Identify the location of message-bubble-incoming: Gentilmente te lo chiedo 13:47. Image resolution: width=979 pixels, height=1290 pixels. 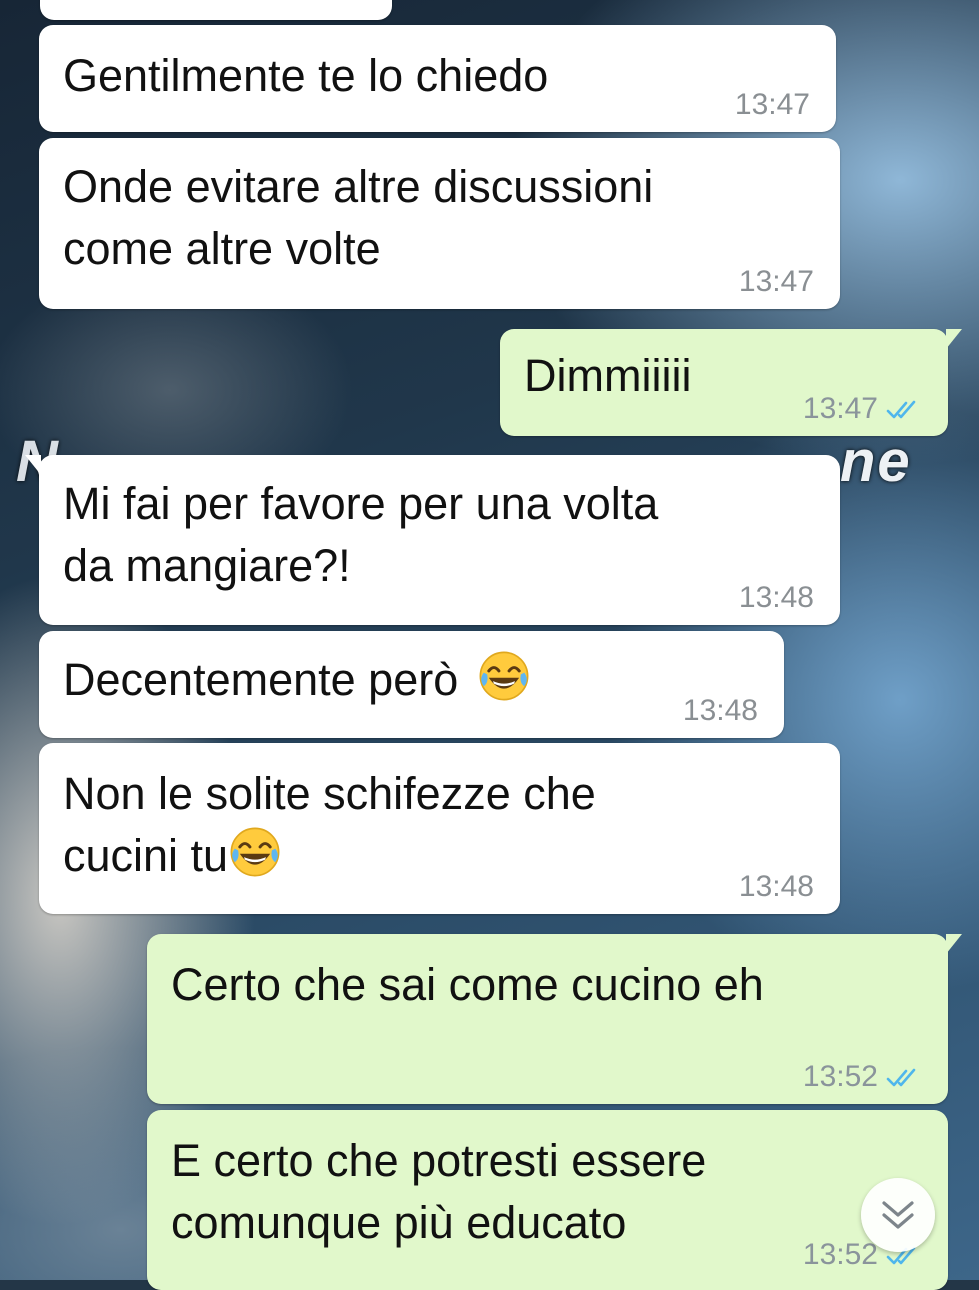
(437, 78).